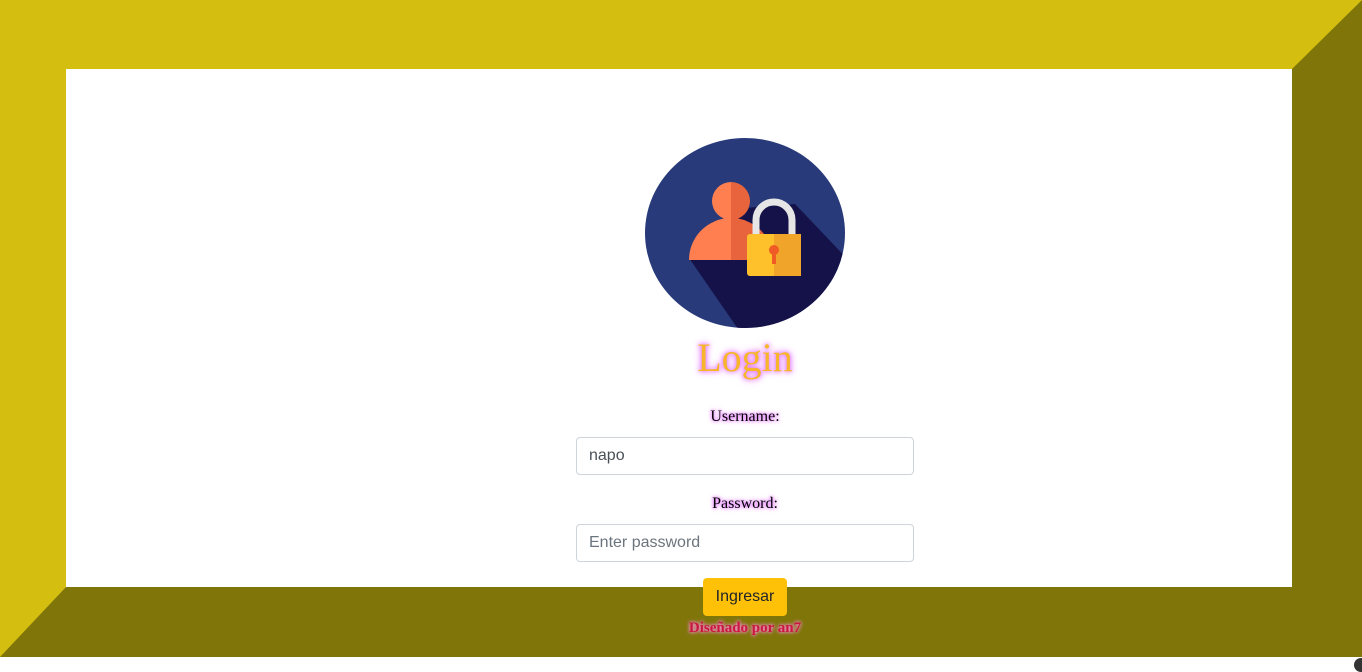 This screenshot has height=672, width=1362. What do you see at coordinates (745, 503) in the screenshot?
I see `password-label: Password:` at bounding box center [745, 503].